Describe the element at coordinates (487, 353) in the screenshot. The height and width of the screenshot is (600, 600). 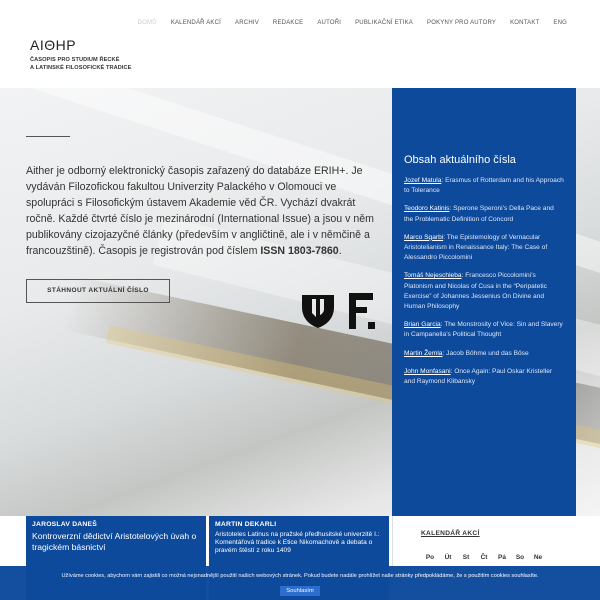
I see `article-title: Jacob Böhme und das Böse` at that location.